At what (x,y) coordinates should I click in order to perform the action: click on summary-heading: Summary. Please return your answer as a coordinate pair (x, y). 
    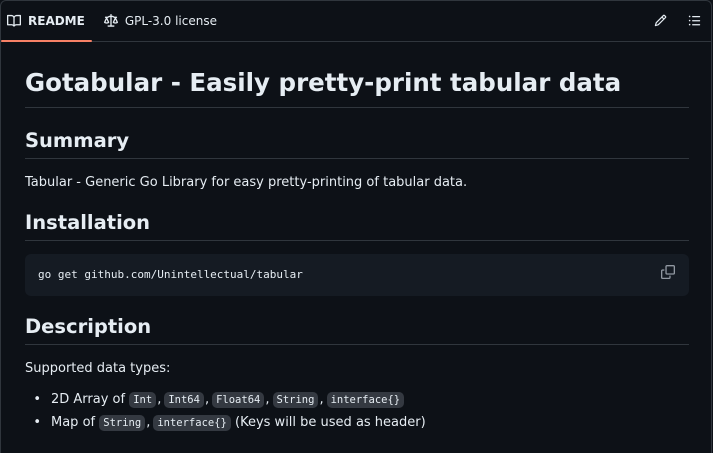
    Looking at the image, I should click on (77, 140).